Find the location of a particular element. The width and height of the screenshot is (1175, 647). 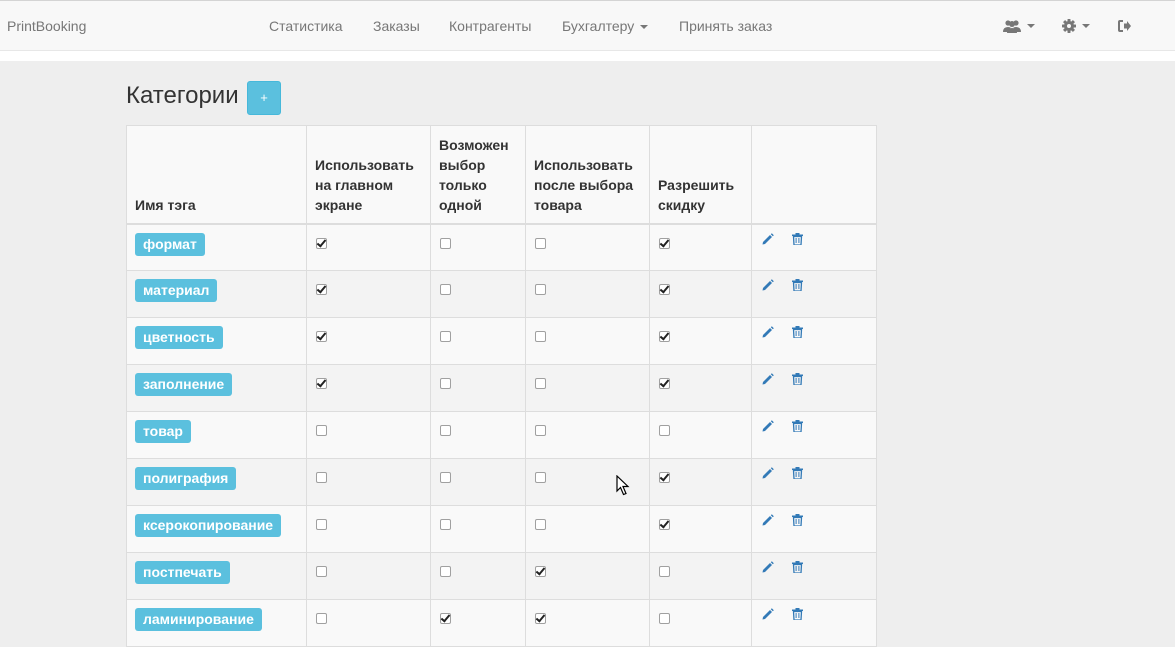

tag-name-cell: товар is located at coordinates (216, 435).